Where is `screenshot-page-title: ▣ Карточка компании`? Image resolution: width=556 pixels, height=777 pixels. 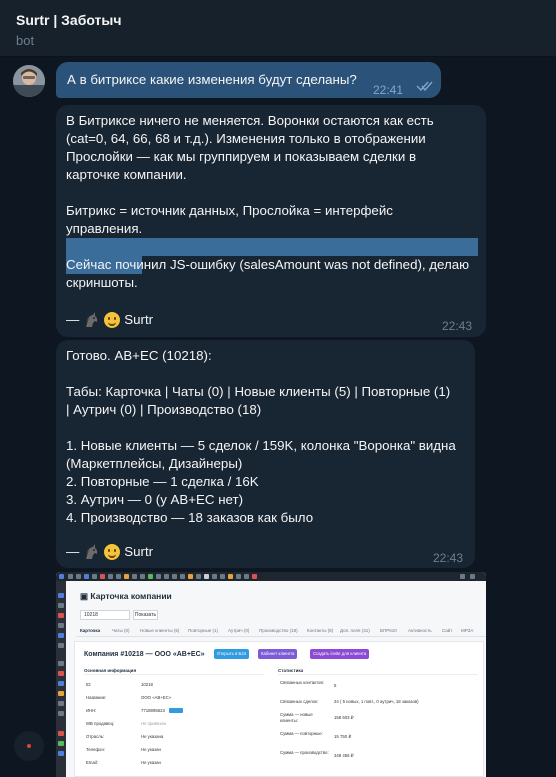
screenshot-page-title: ▣ Карточка компании is located at coordinates (126, 596).